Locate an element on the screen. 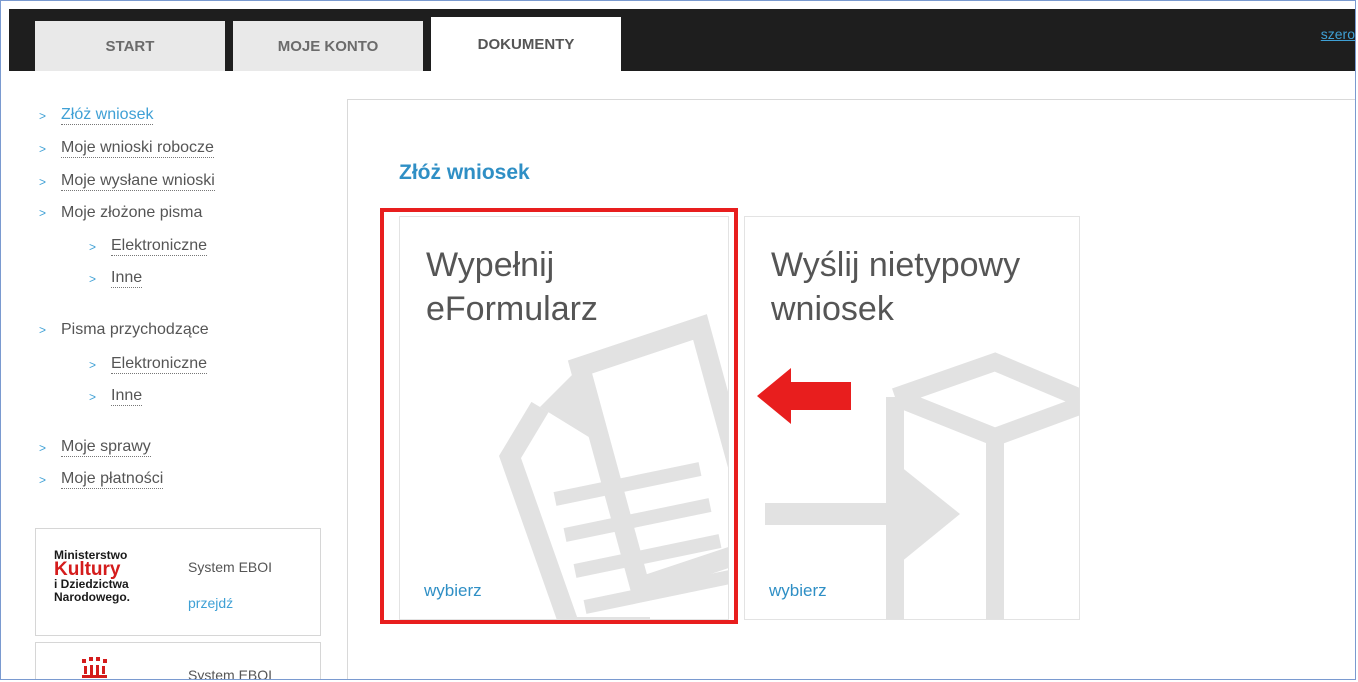 This screenshot has width=1358, height=682. sidebar-item-moje-wyslane-wnioski: > Moje wysłane wnioski is located at coordinates (127, 181).